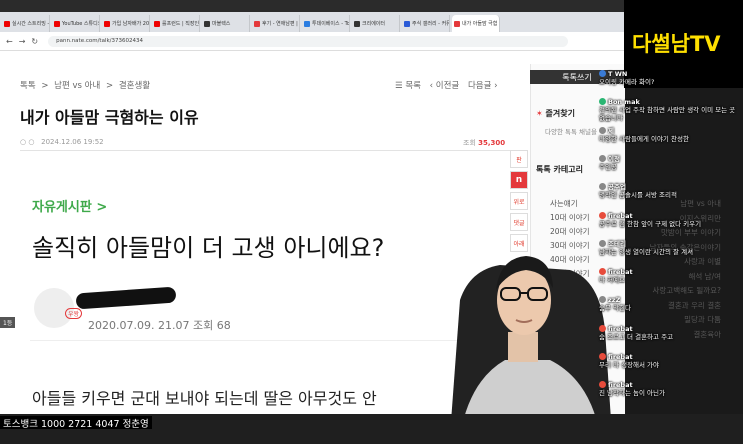 This screenshot has height=444, width=743. I want to click on tab-label: 내가 아들맘 극혐, so click(480, 24).